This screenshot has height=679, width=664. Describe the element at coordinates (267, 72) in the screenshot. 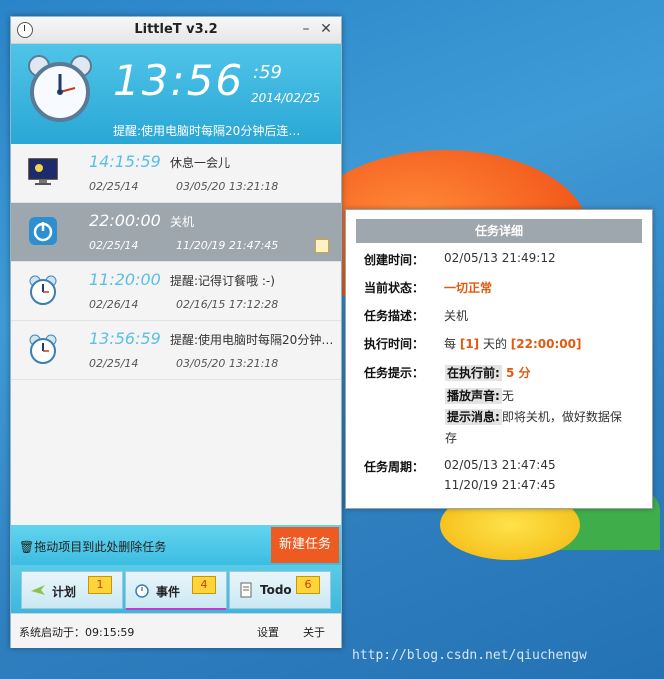

I see `current-seconds: :59` at that location.